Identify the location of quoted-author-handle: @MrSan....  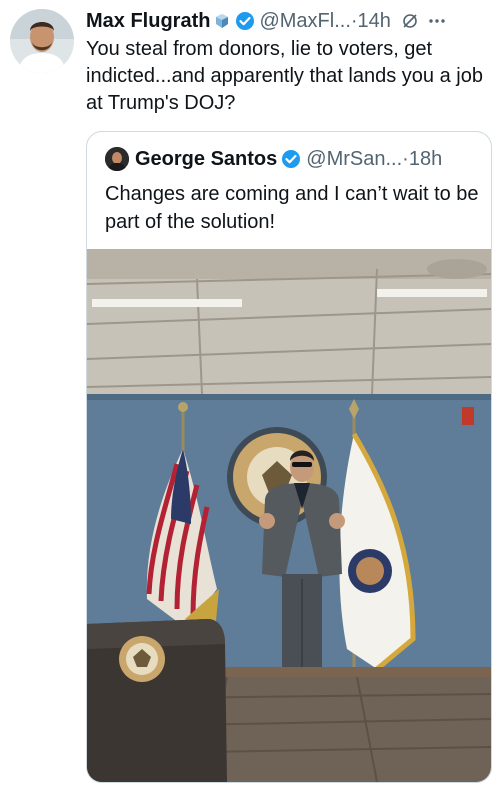
(354, 159).